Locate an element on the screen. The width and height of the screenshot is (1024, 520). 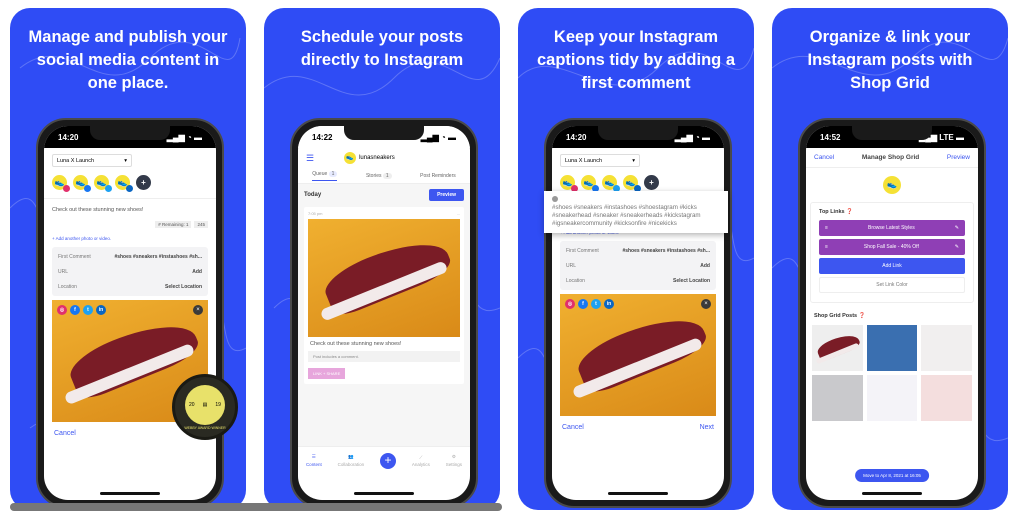
nav-collaboration: 👥 Collaboration is located at coordinates (351, 460).